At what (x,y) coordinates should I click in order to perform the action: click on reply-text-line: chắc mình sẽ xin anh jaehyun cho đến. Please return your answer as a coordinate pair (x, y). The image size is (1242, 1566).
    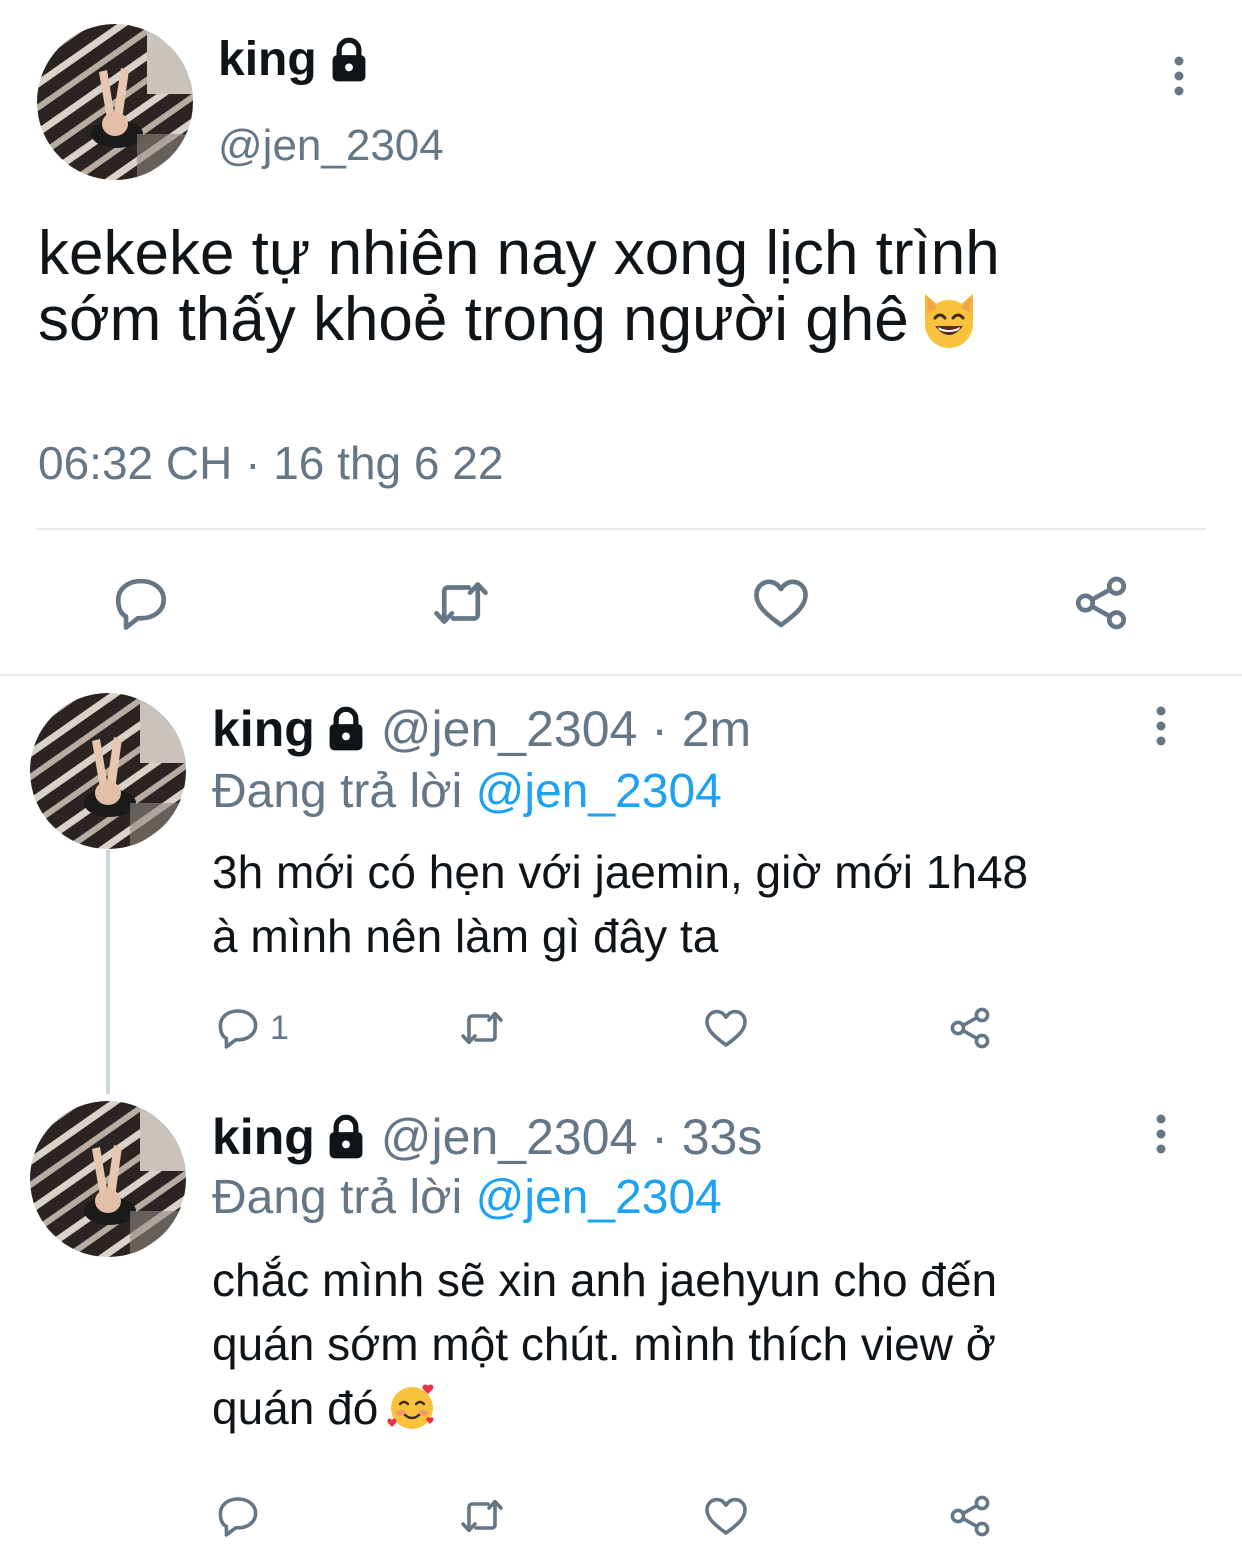
    Looking at the image, I should click on (605, 1280).